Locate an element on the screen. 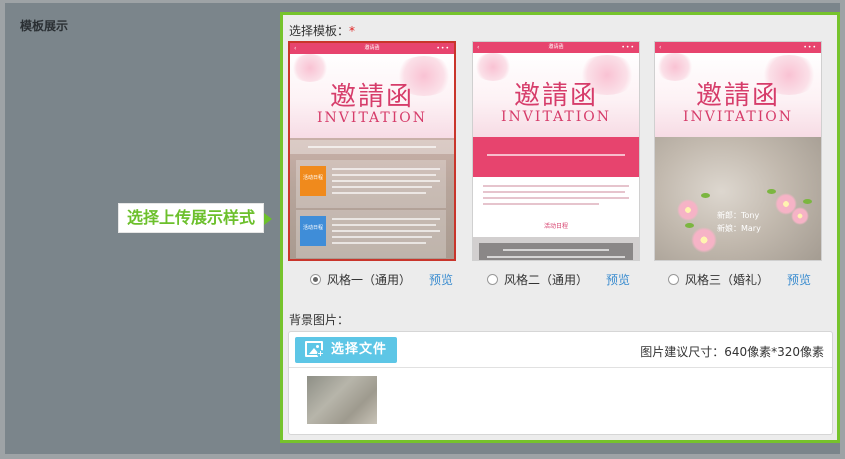  preview-link-2: 预览 is located at coordinates (618, 280).